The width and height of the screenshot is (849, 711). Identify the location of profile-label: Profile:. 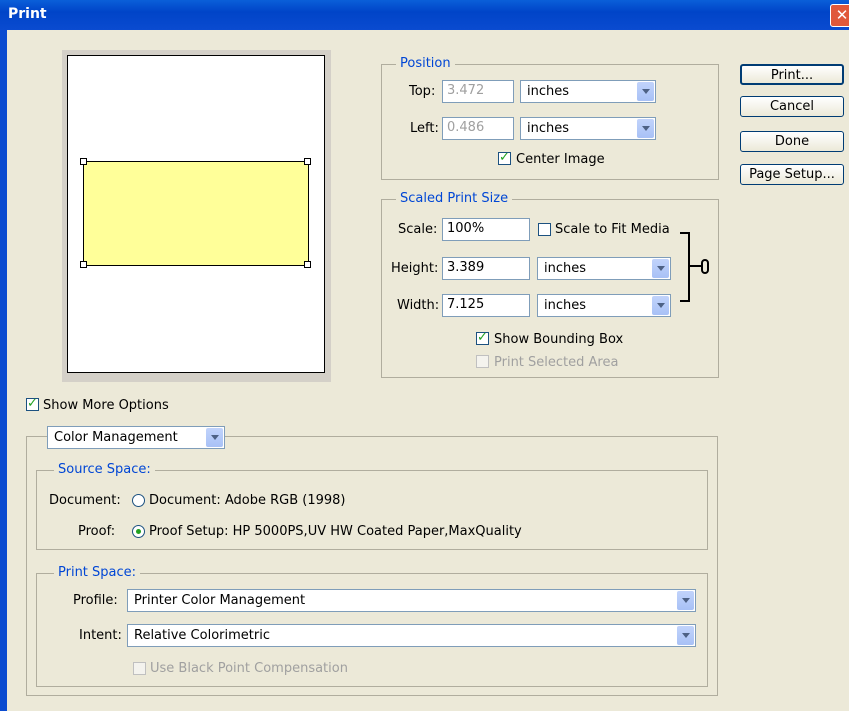
(95, 600).